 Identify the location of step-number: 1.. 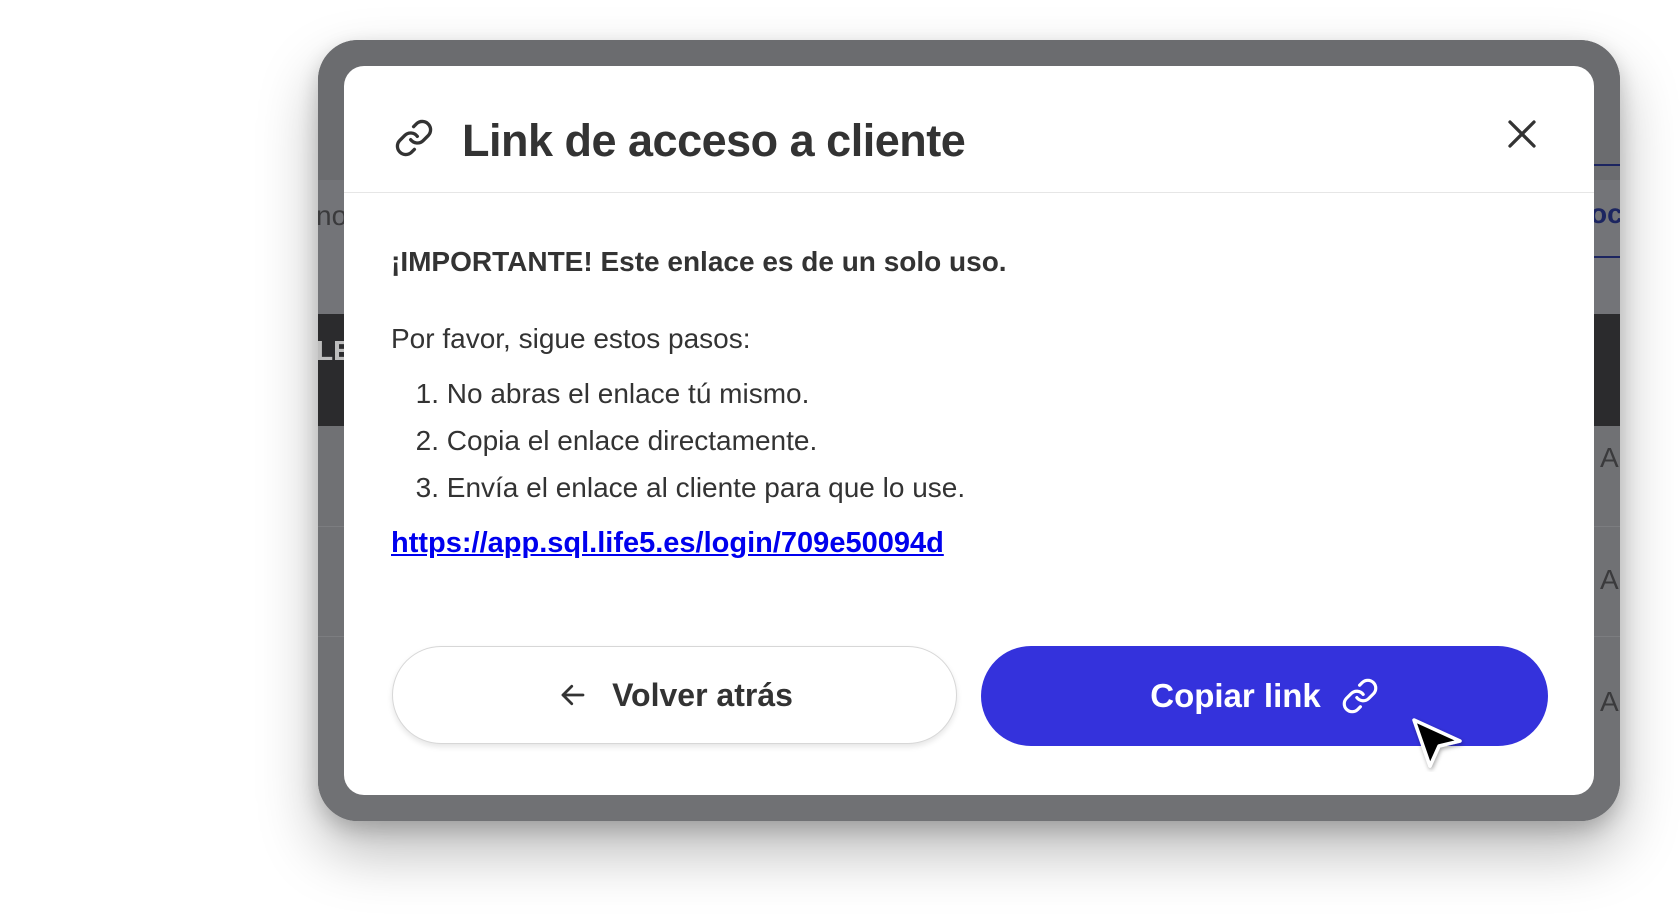
(427, 393).